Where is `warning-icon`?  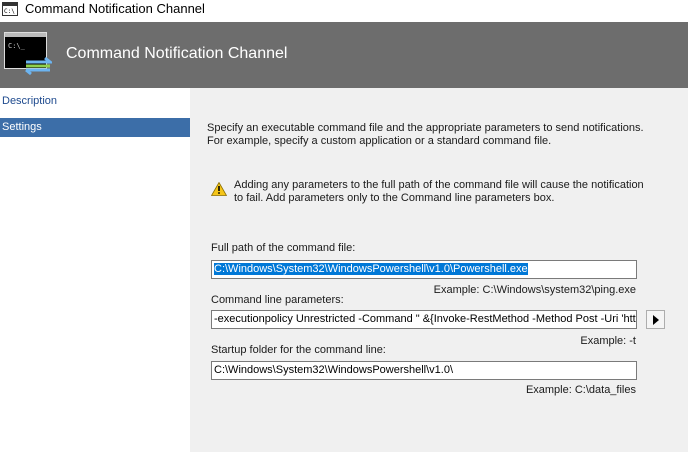
warning-icon is located at coordinates (219, 189).